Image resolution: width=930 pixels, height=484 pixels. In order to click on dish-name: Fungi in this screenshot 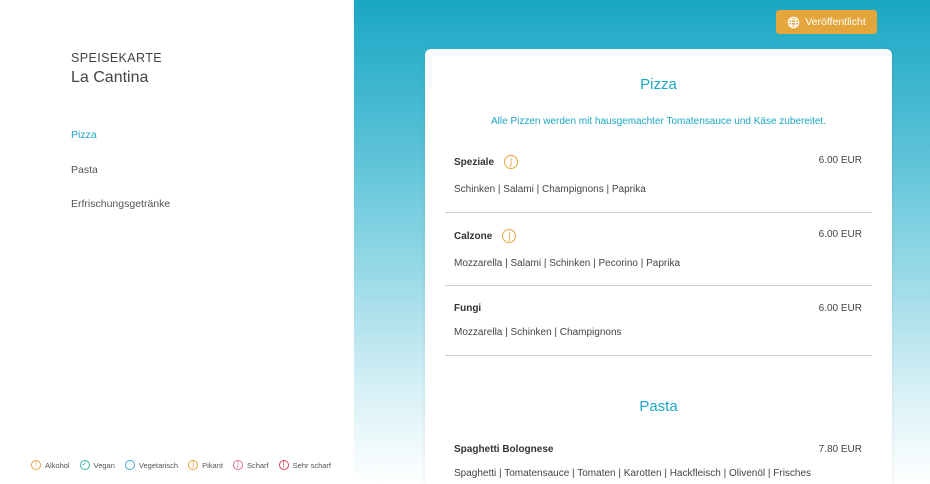, I will do `click(468, 308)`.